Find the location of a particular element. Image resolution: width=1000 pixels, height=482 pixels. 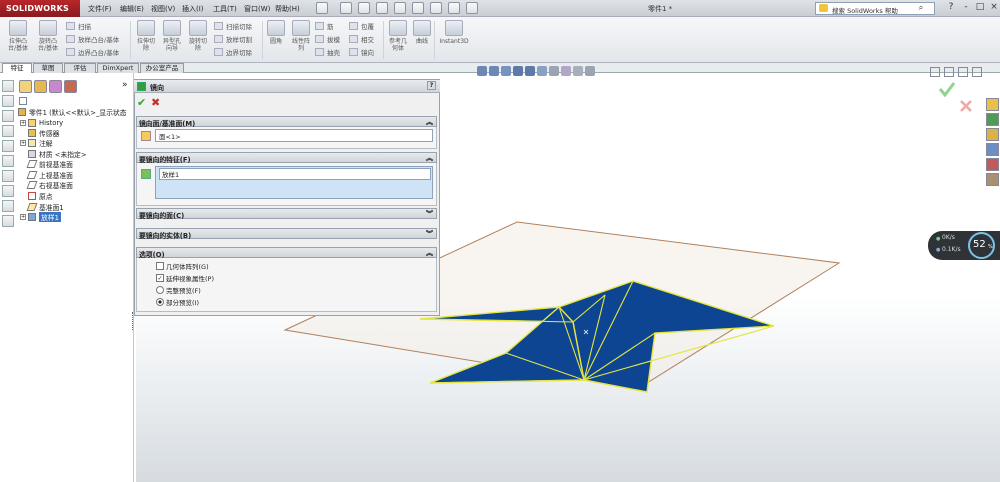

revolve-boss-button: 旋转凸 台/基体 is located at coordinates (48, 36).